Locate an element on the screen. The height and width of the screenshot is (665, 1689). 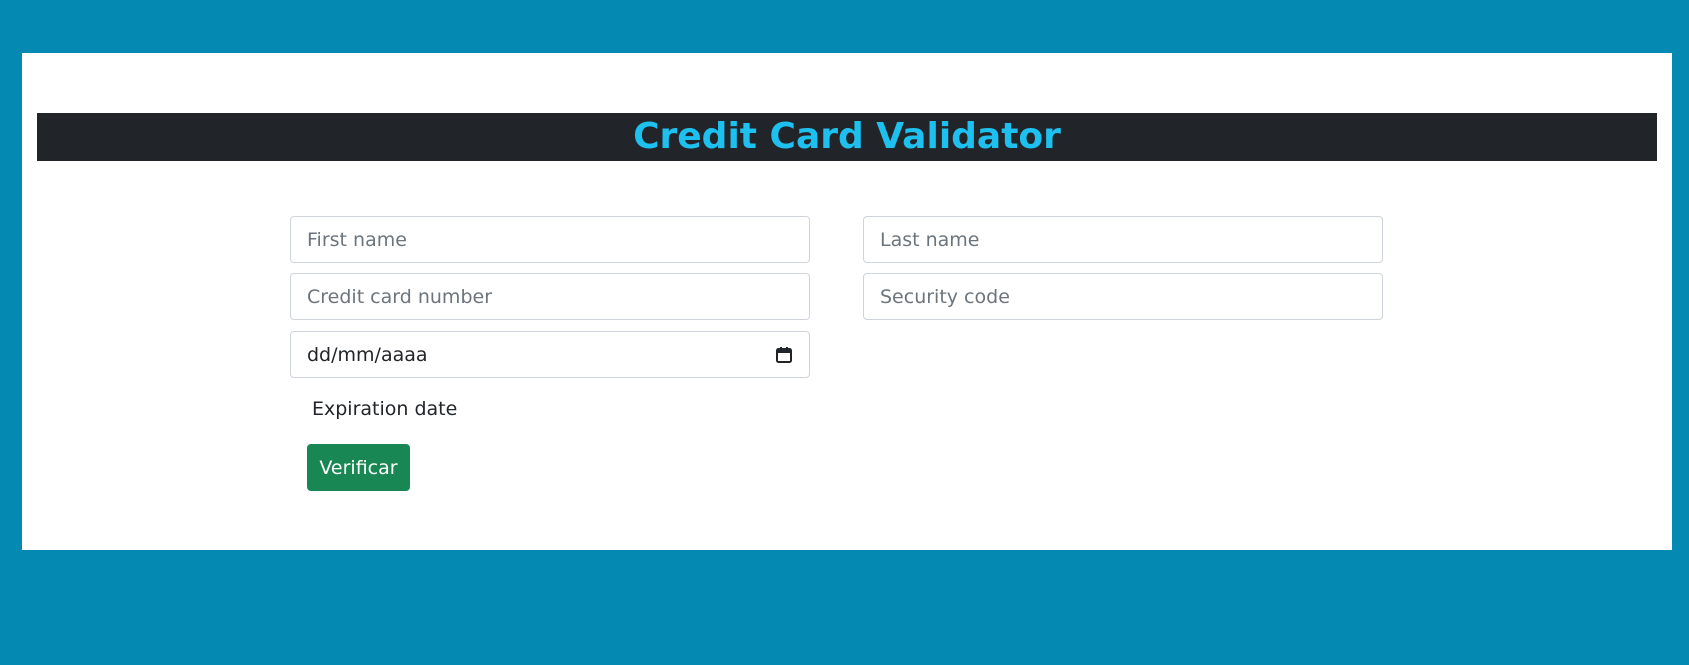
header-bar: Credit Card Validator is located at coordinates (847, 137).